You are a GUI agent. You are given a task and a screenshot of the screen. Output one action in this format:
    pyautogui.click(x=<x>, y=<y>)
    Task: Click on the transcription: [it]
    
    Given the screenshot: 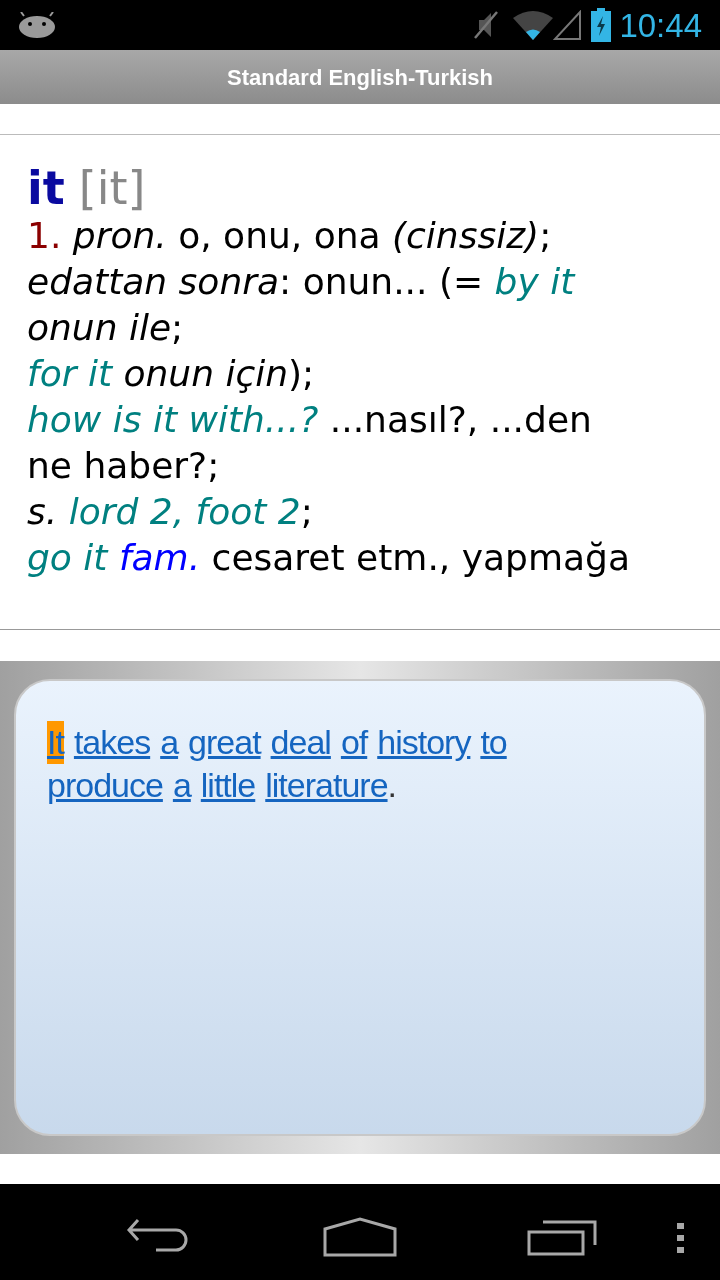 What is the action you would take?
    pyautogui.click(x=112, y=188)
    